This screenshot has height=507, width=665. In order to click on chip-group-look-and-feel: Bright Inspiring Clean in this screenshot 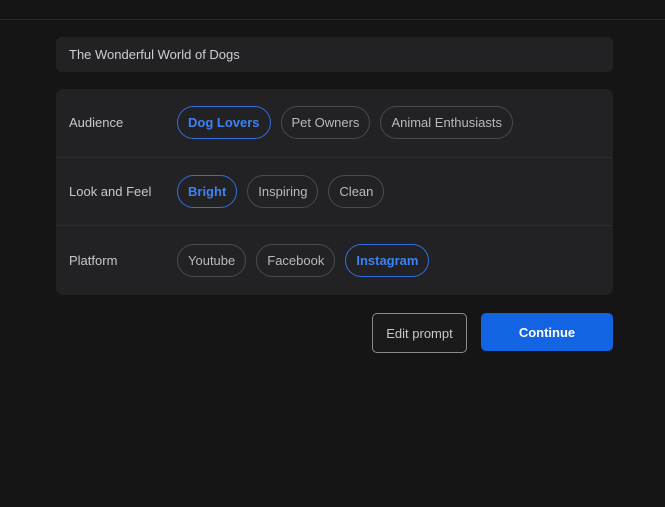, I will do `click(281, 191)`.